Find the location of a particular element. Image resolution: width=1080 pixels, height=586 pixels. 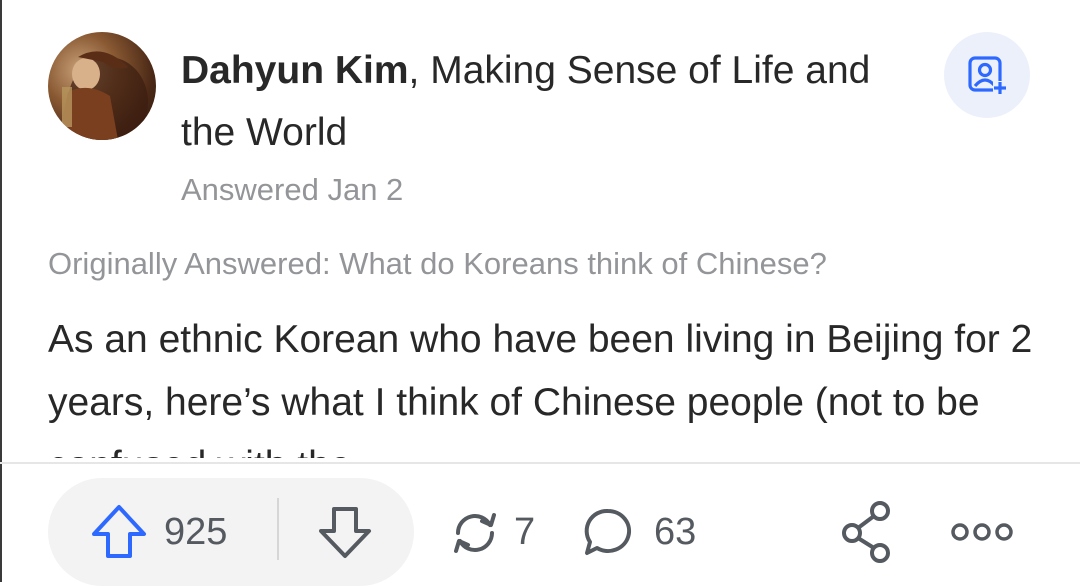

more-options-button is located at coordinates (982, 532).